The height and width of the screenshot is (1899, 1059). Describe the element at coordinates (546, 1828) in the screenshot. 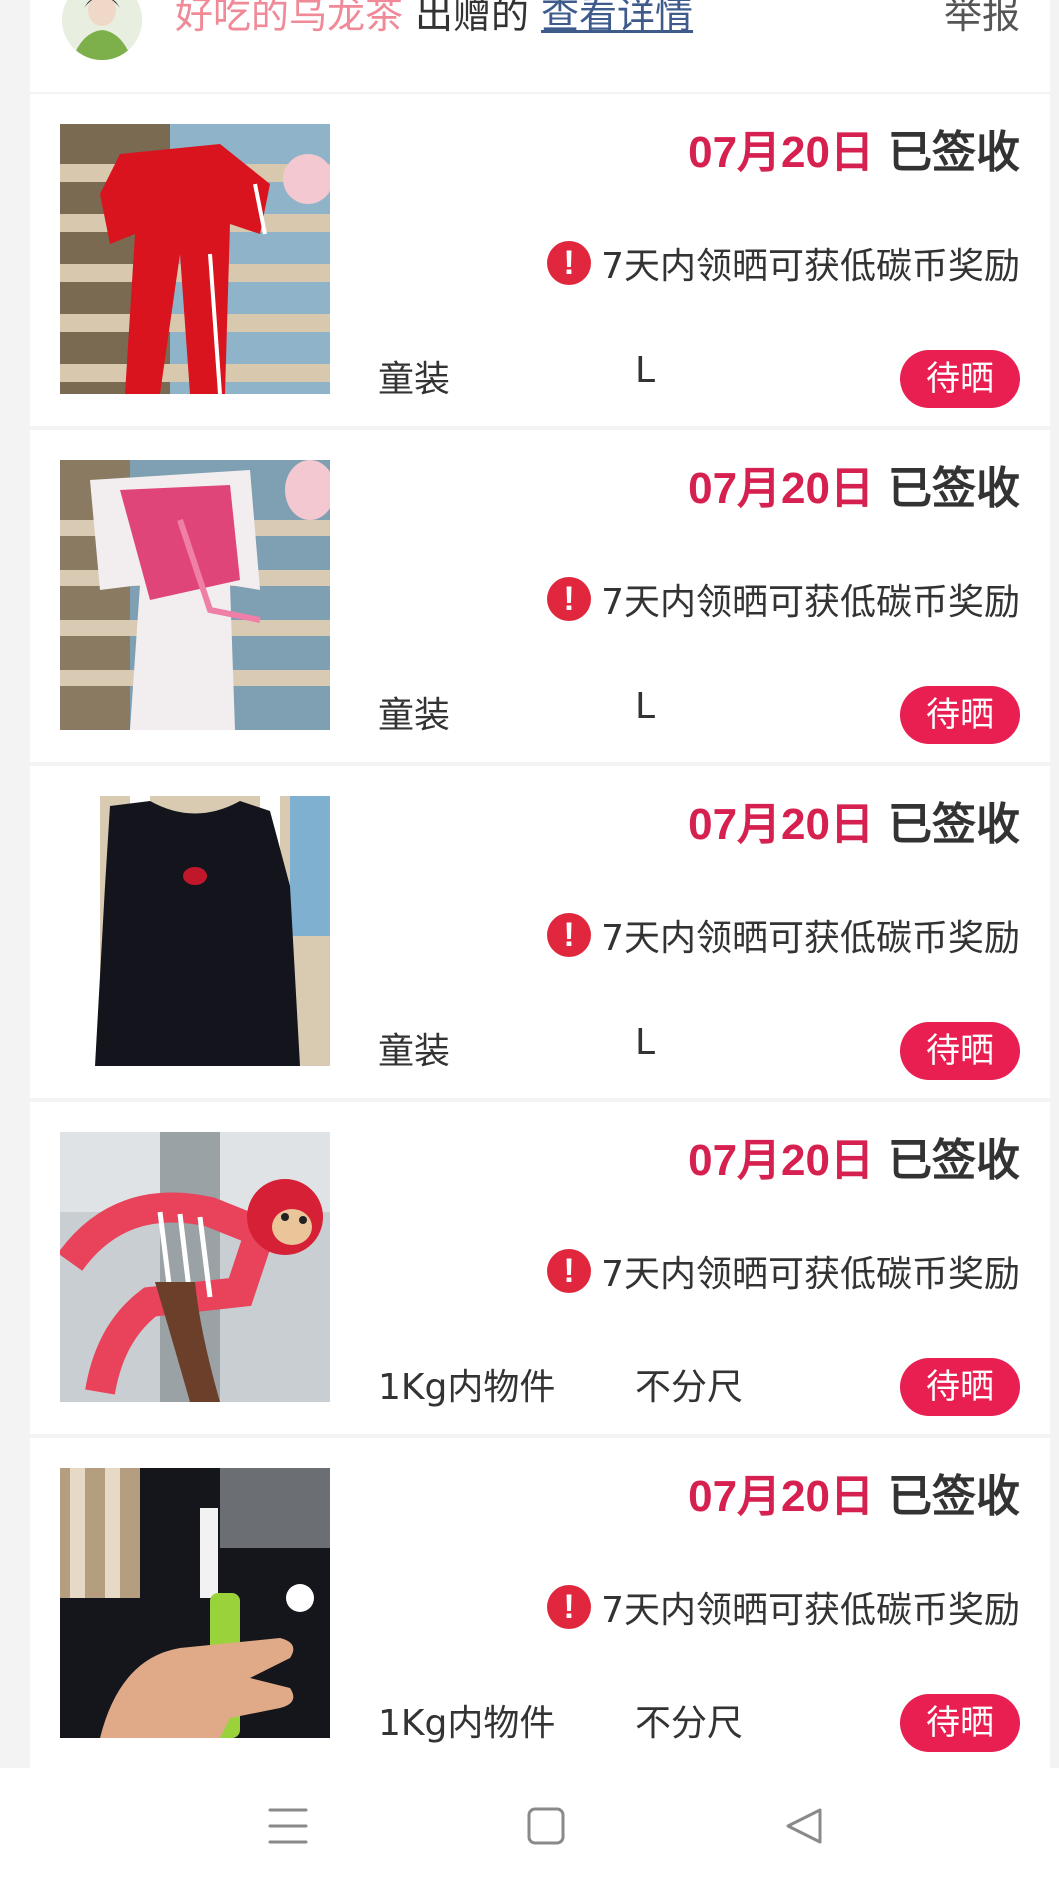

I see `home-square-icon` at that location.